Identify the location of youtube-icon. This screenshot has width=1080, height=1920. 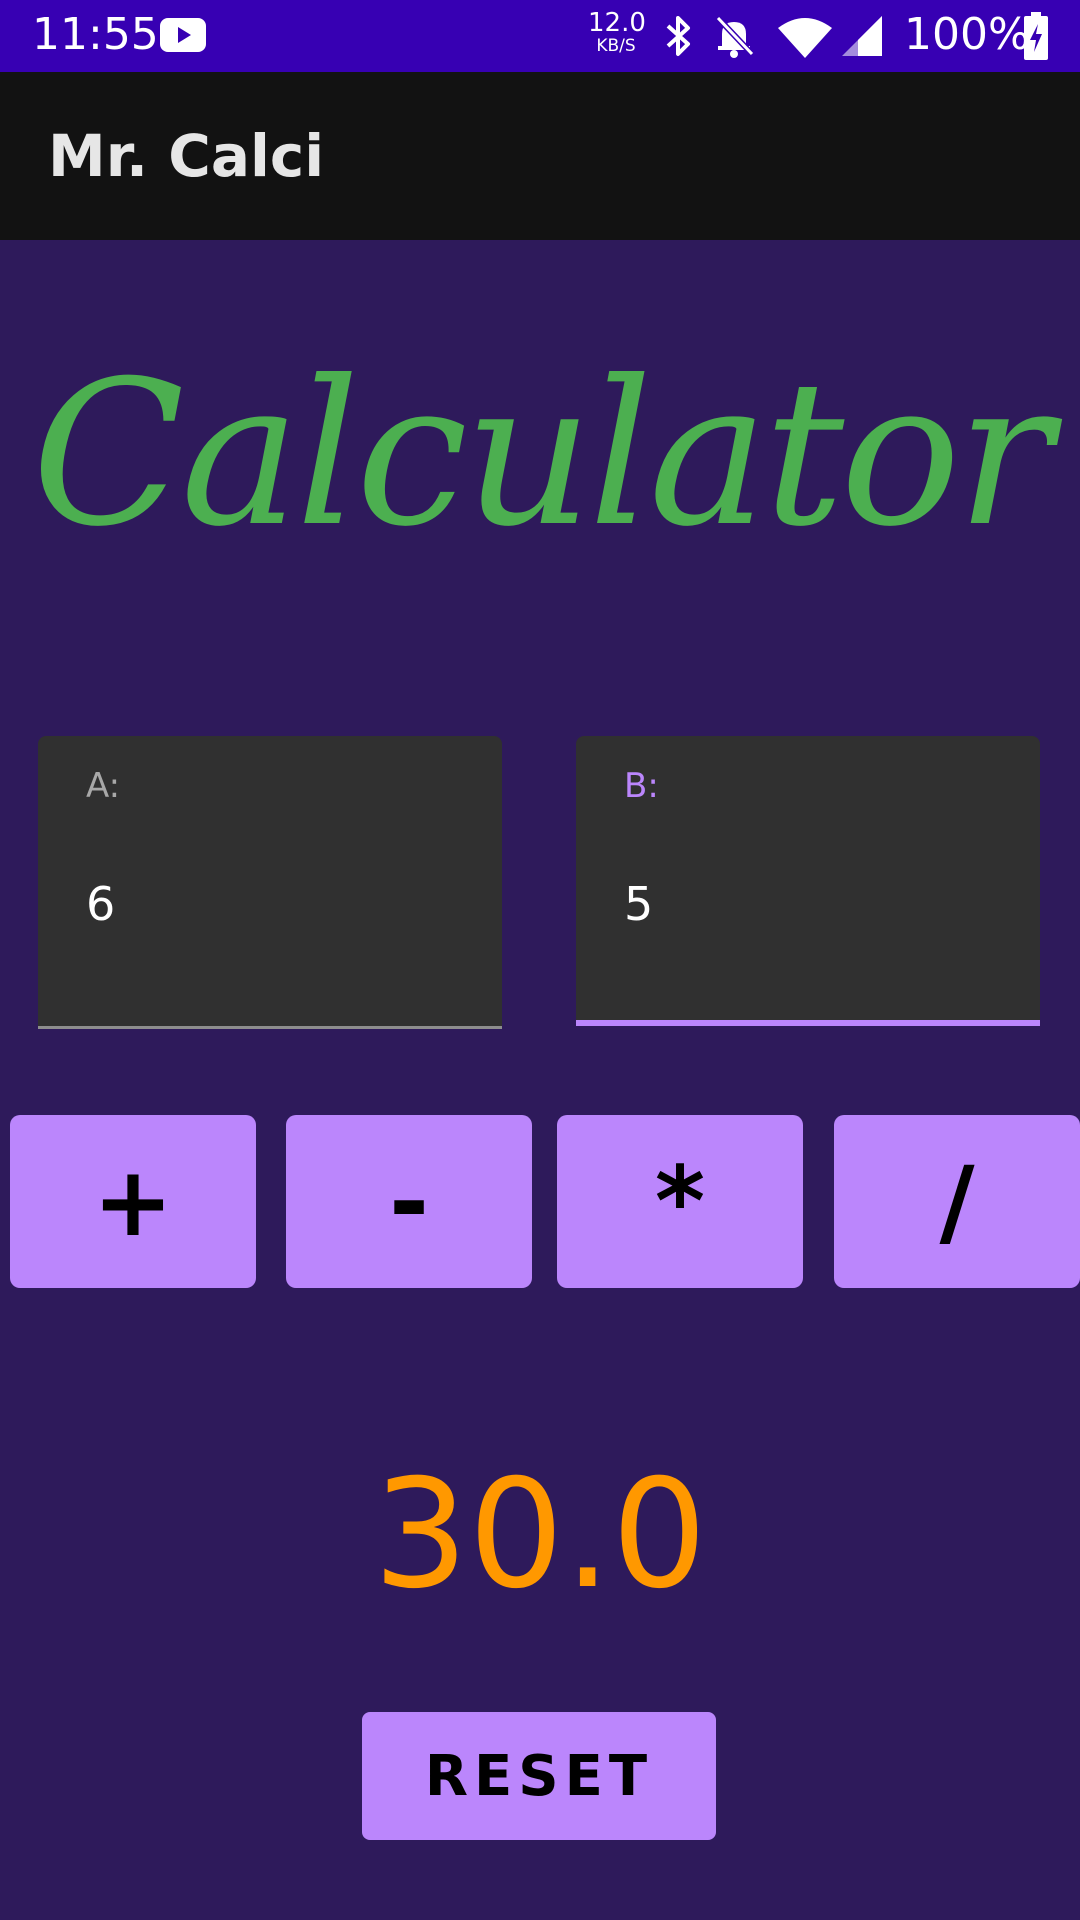
(183, 35).